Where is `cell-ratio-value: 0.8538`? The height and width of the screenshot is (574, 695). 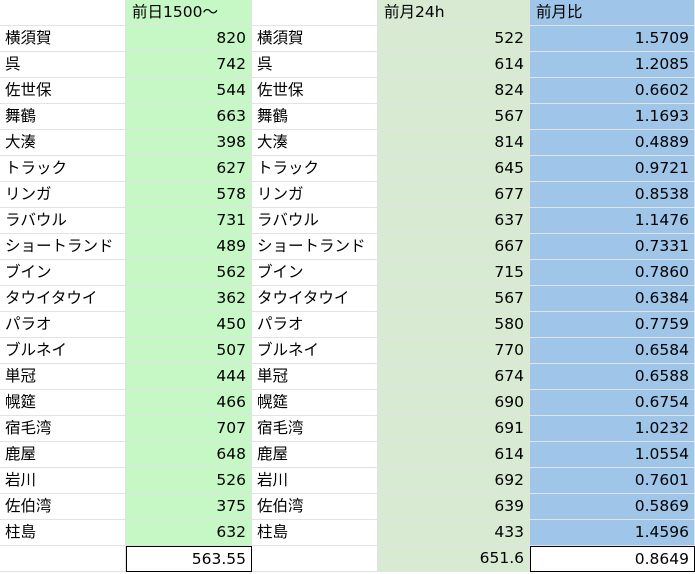 cell-ratio-value: 0.8538 is located at coordinates (612, 195).